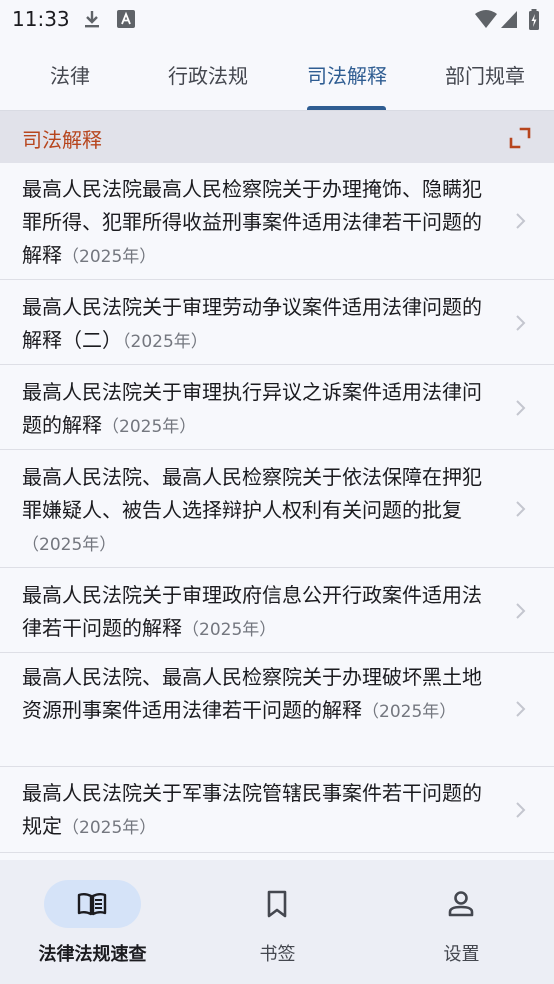 This screenshot has width=554, height=984. Describe the element at coordinates (461, 904) in the screenshot. I see `person-icon` at that location.